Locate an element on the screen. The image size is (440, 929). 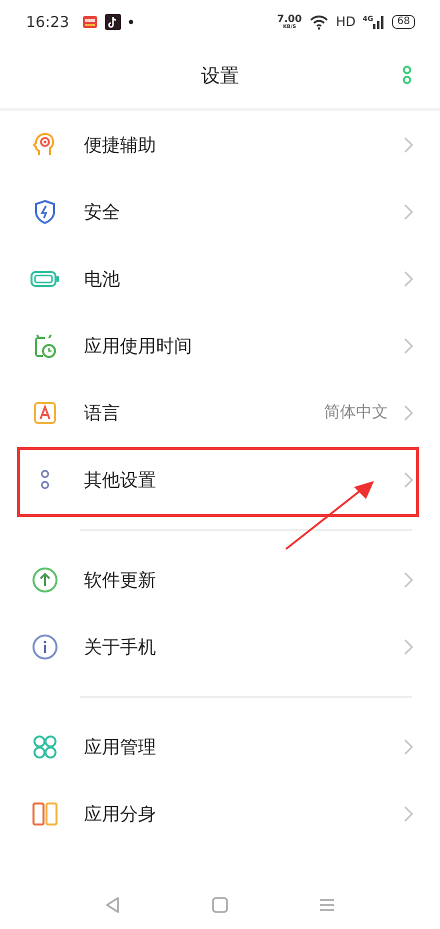
settings-item: 应用分身 is located at coordinates (220, 813).